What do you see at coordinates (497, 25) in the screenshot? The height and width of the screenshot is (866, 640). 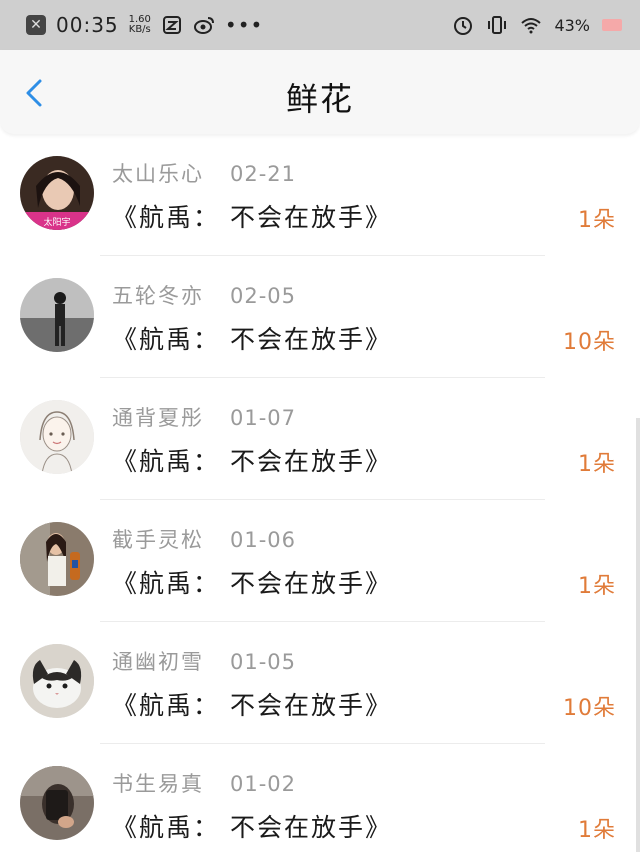 I see `vibrate-icon` at bounding box center [497, 25].